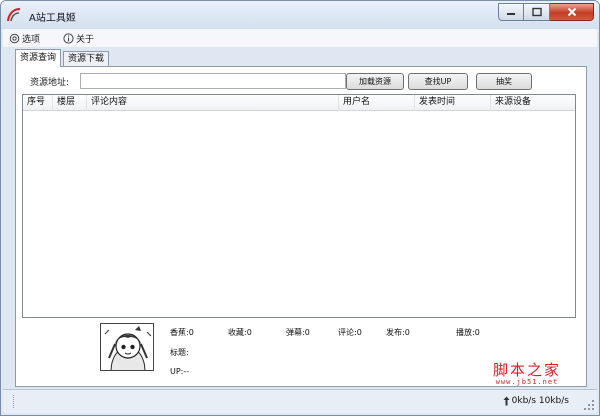  I want to click on minimize-icon, so click(511, 14).